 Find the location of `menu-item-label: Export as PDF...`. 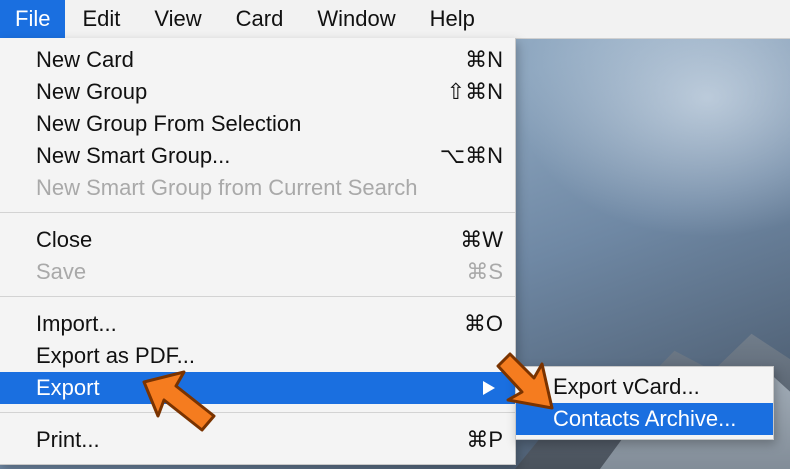

menu-item-label: Export as PDF... is located at coordinates (115, 355).